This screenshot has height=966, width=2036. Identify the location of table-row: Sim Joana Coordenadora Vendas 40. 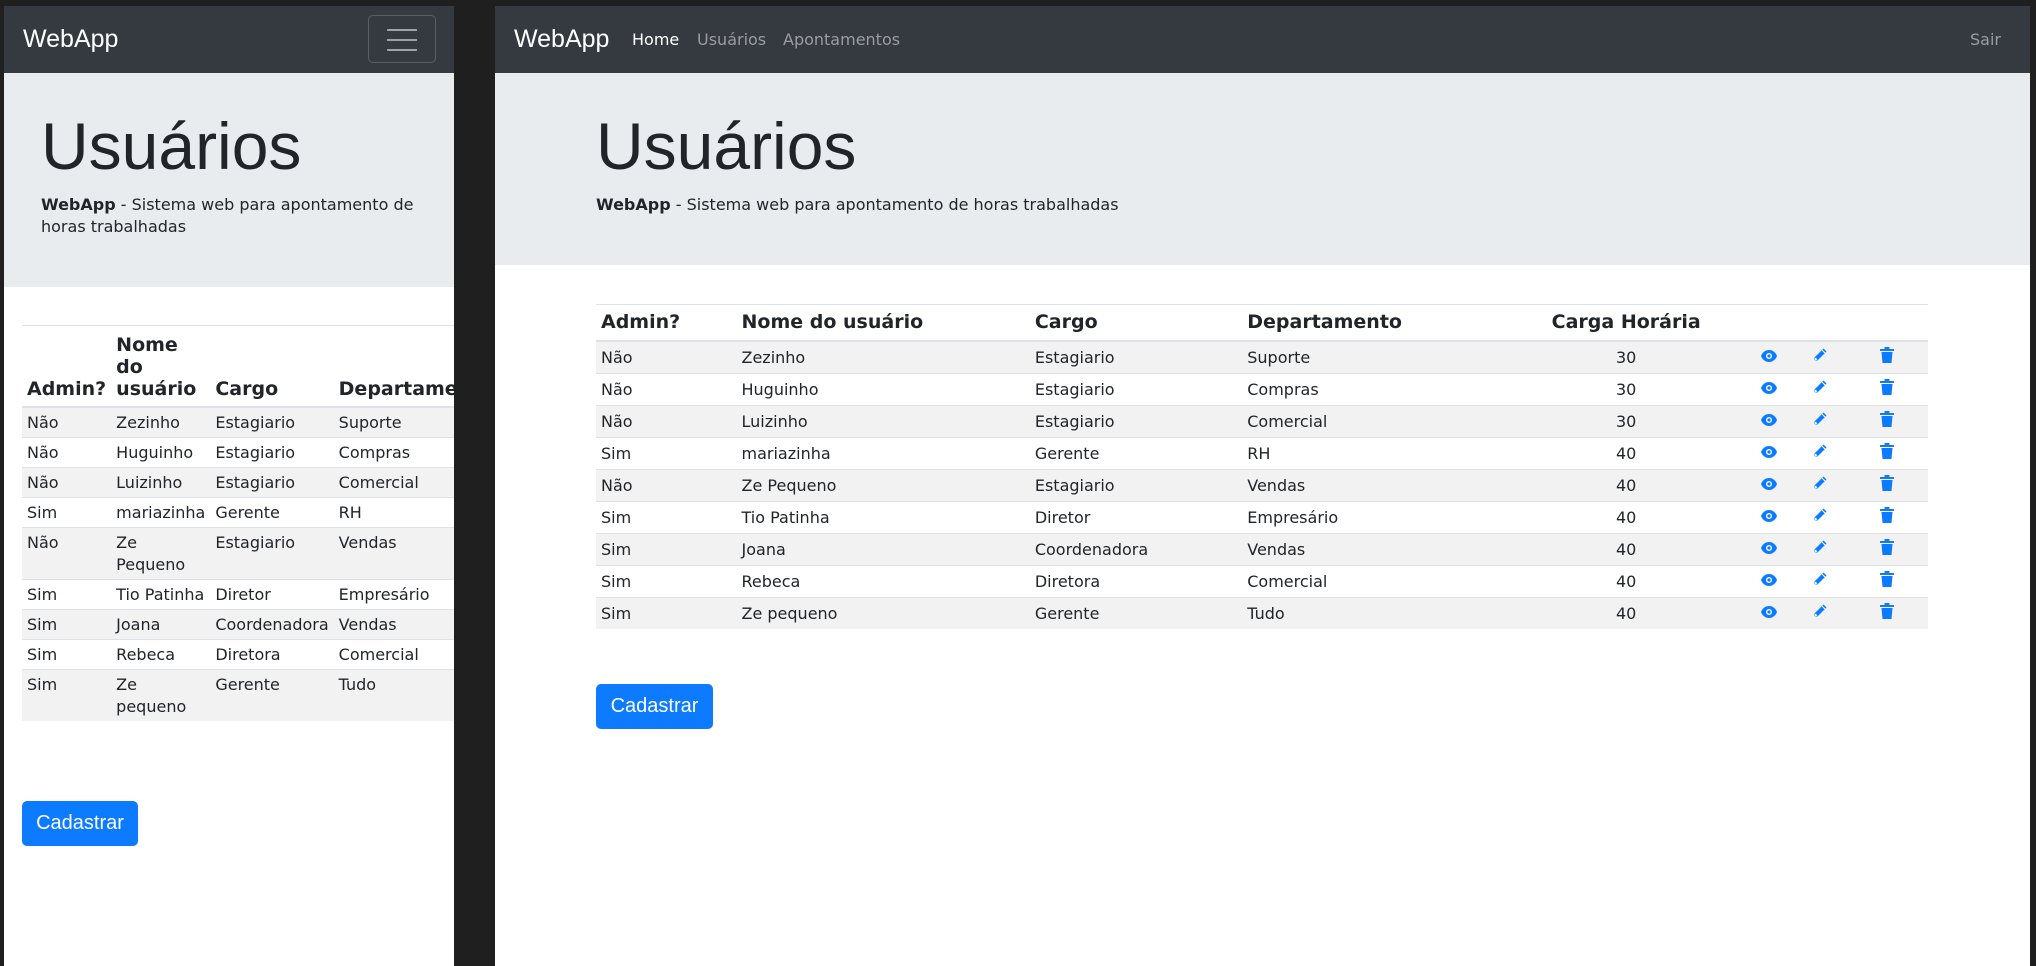
(1262, 548).